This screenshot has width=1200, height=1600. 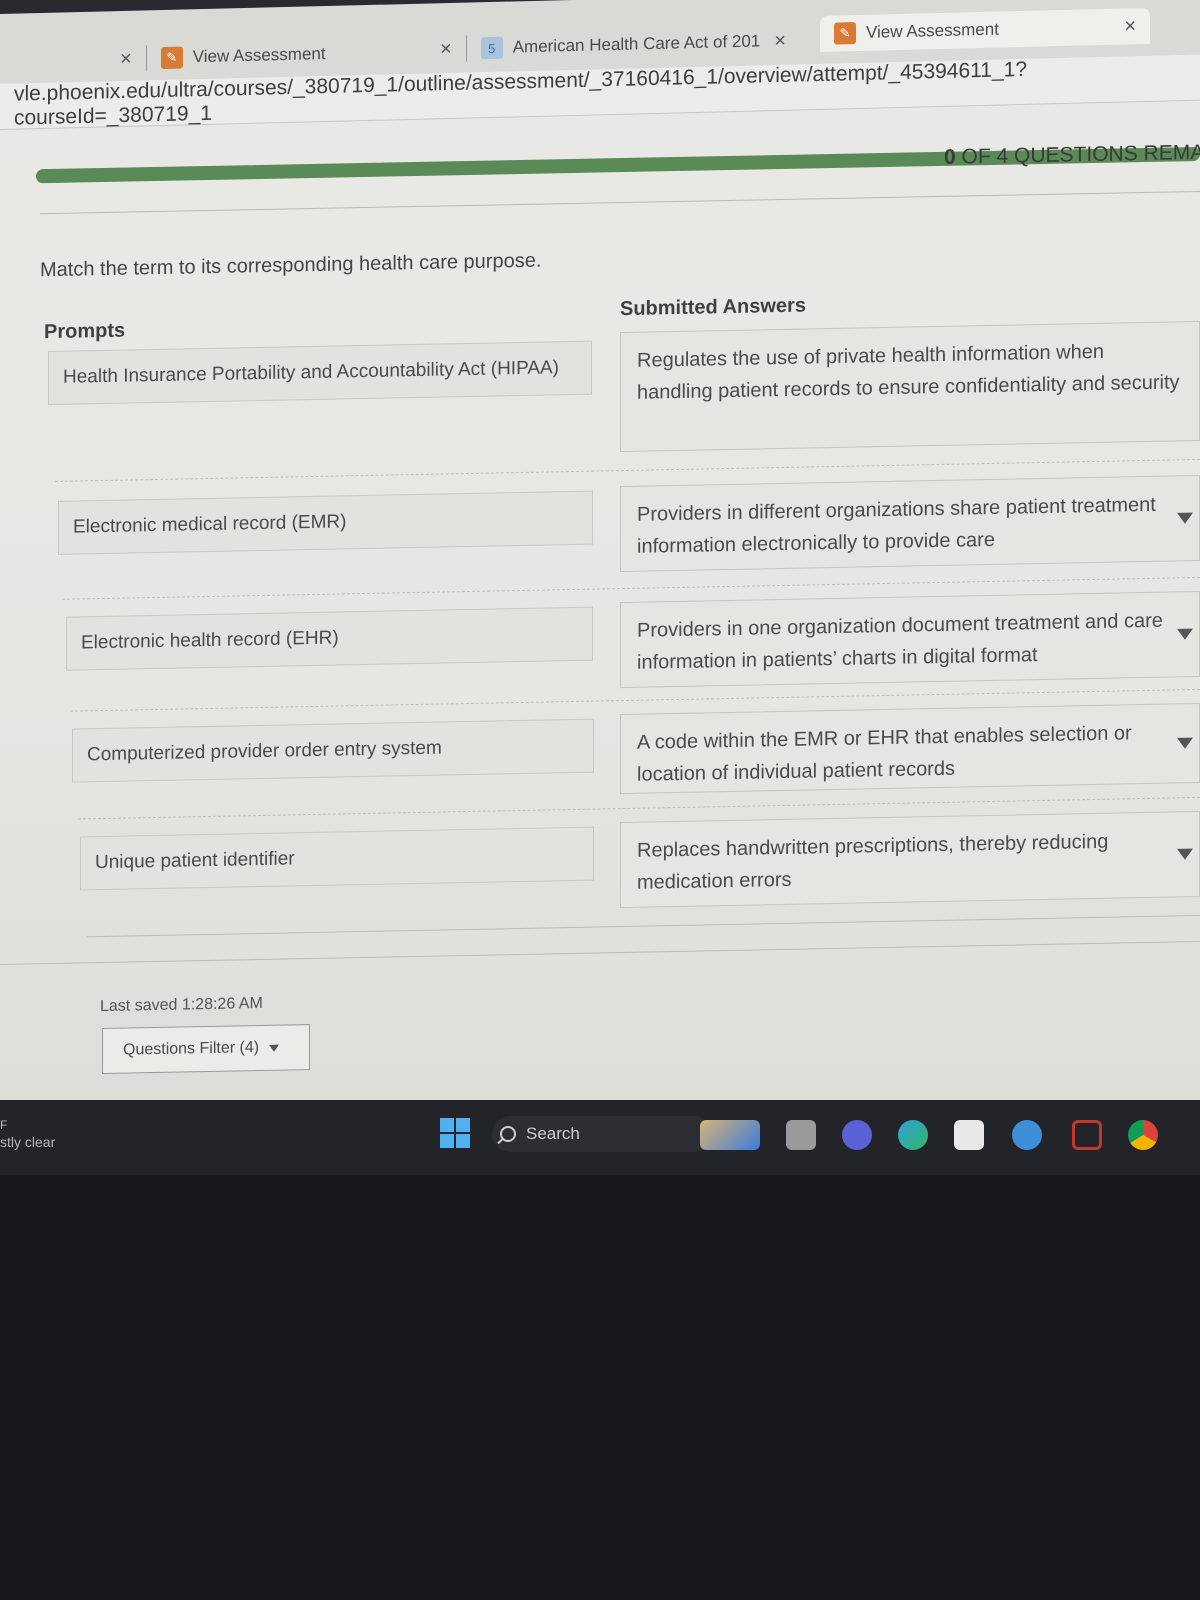 I want to click on prompt-item: Electronic medical record (EMR), so click(x=325, y=522).